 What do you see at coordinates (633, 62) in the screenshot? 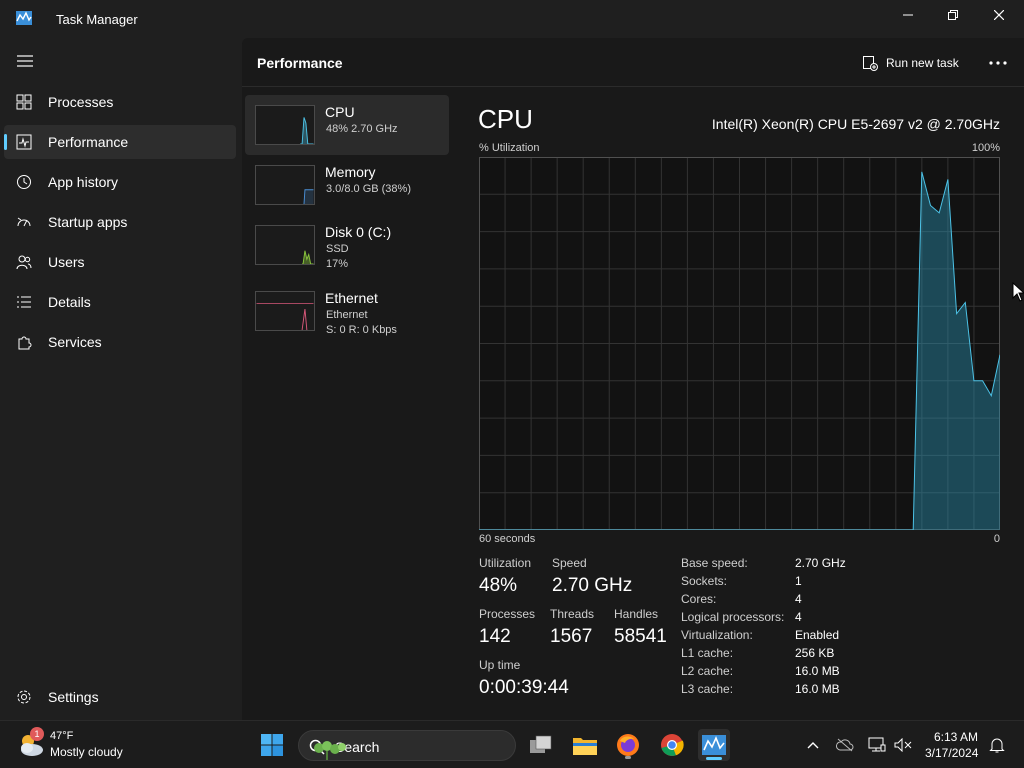
I see `main-header: Performance Run new task` at bounding box center [633, 62].